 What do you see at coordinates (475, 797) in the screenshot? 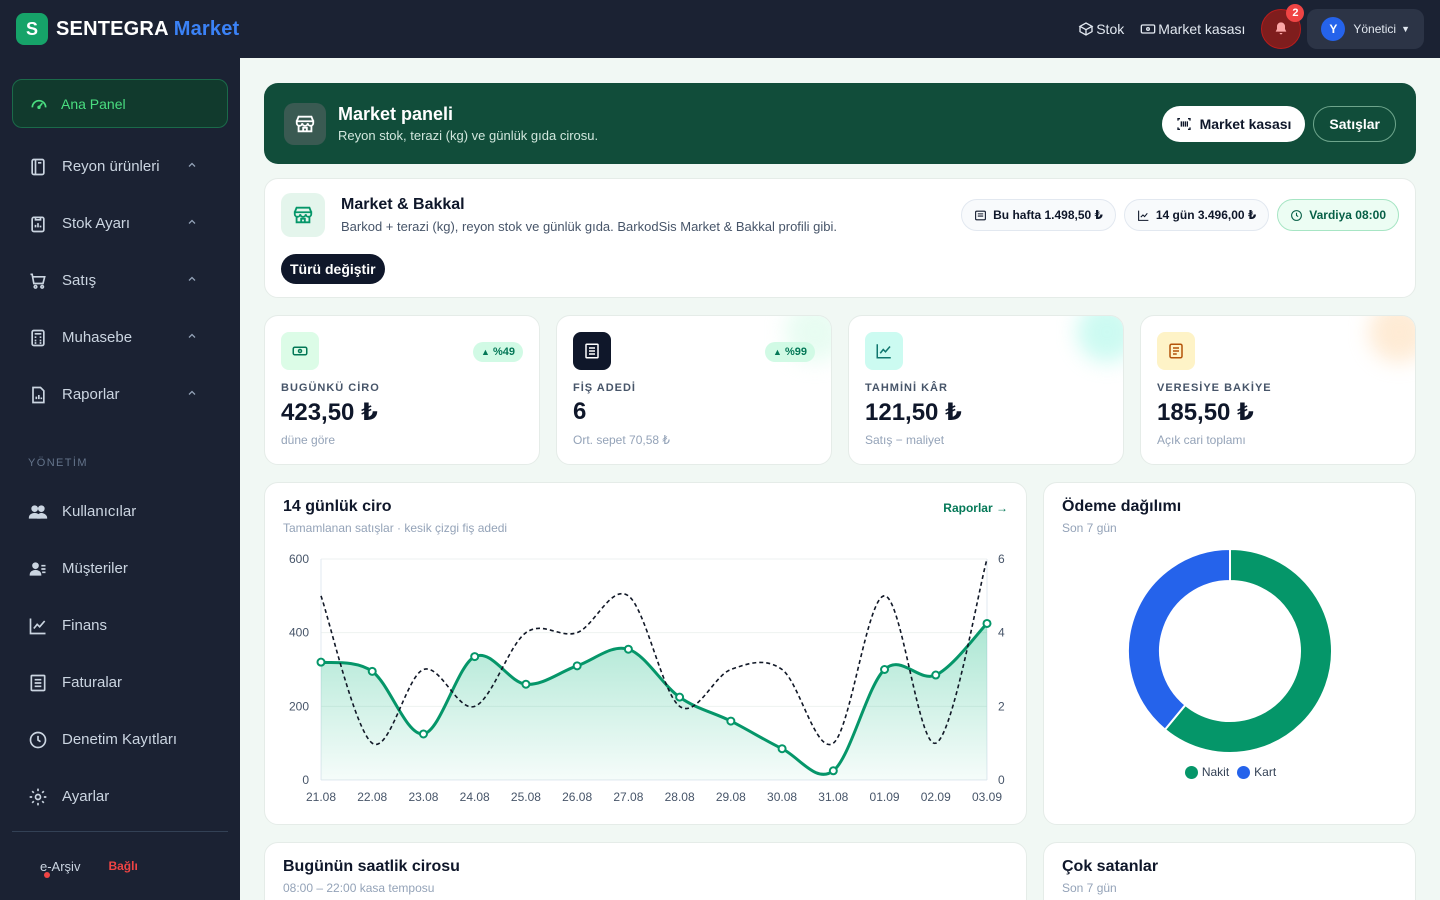
I see `x-tick-label: 24.08` at bounding box center [475, 797].